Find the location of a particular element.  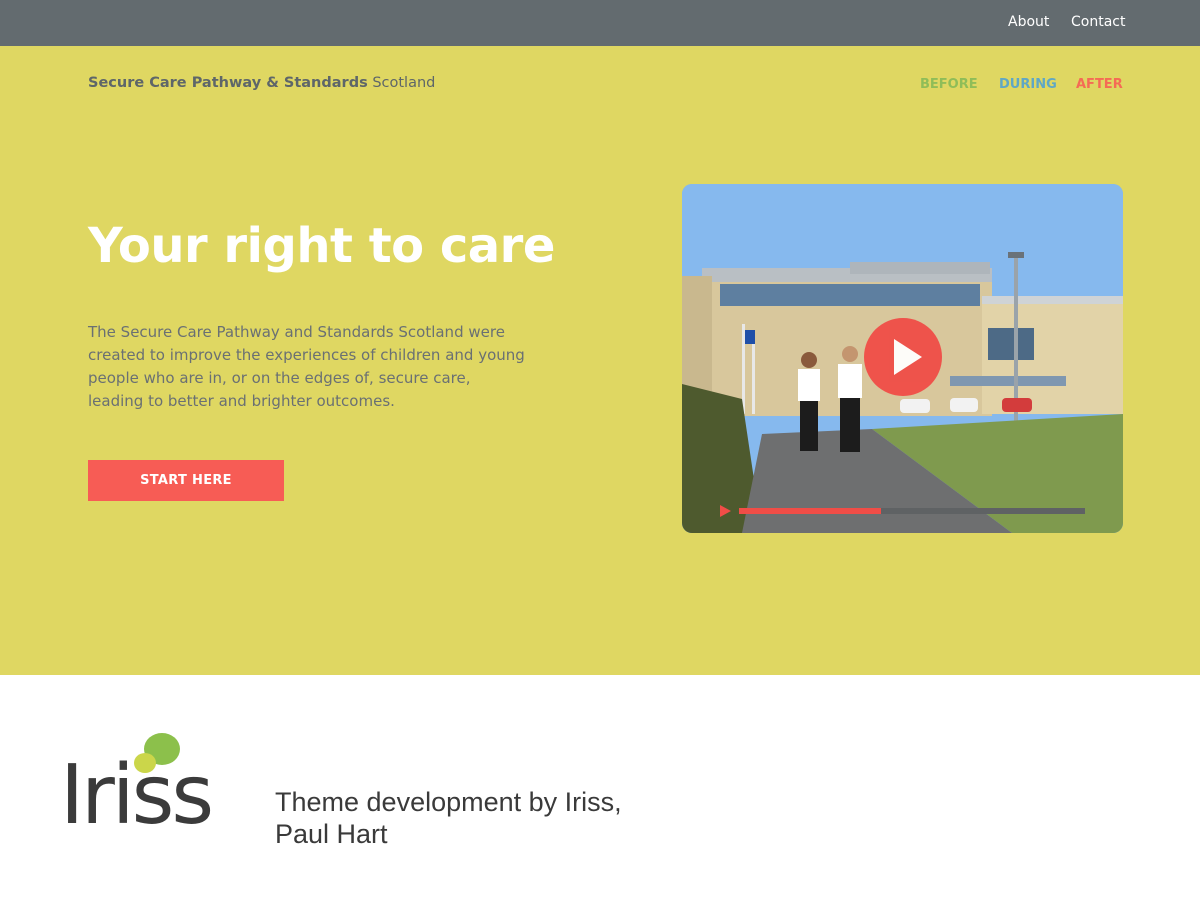

video-progress-fill is located at coordinates (810, 511).